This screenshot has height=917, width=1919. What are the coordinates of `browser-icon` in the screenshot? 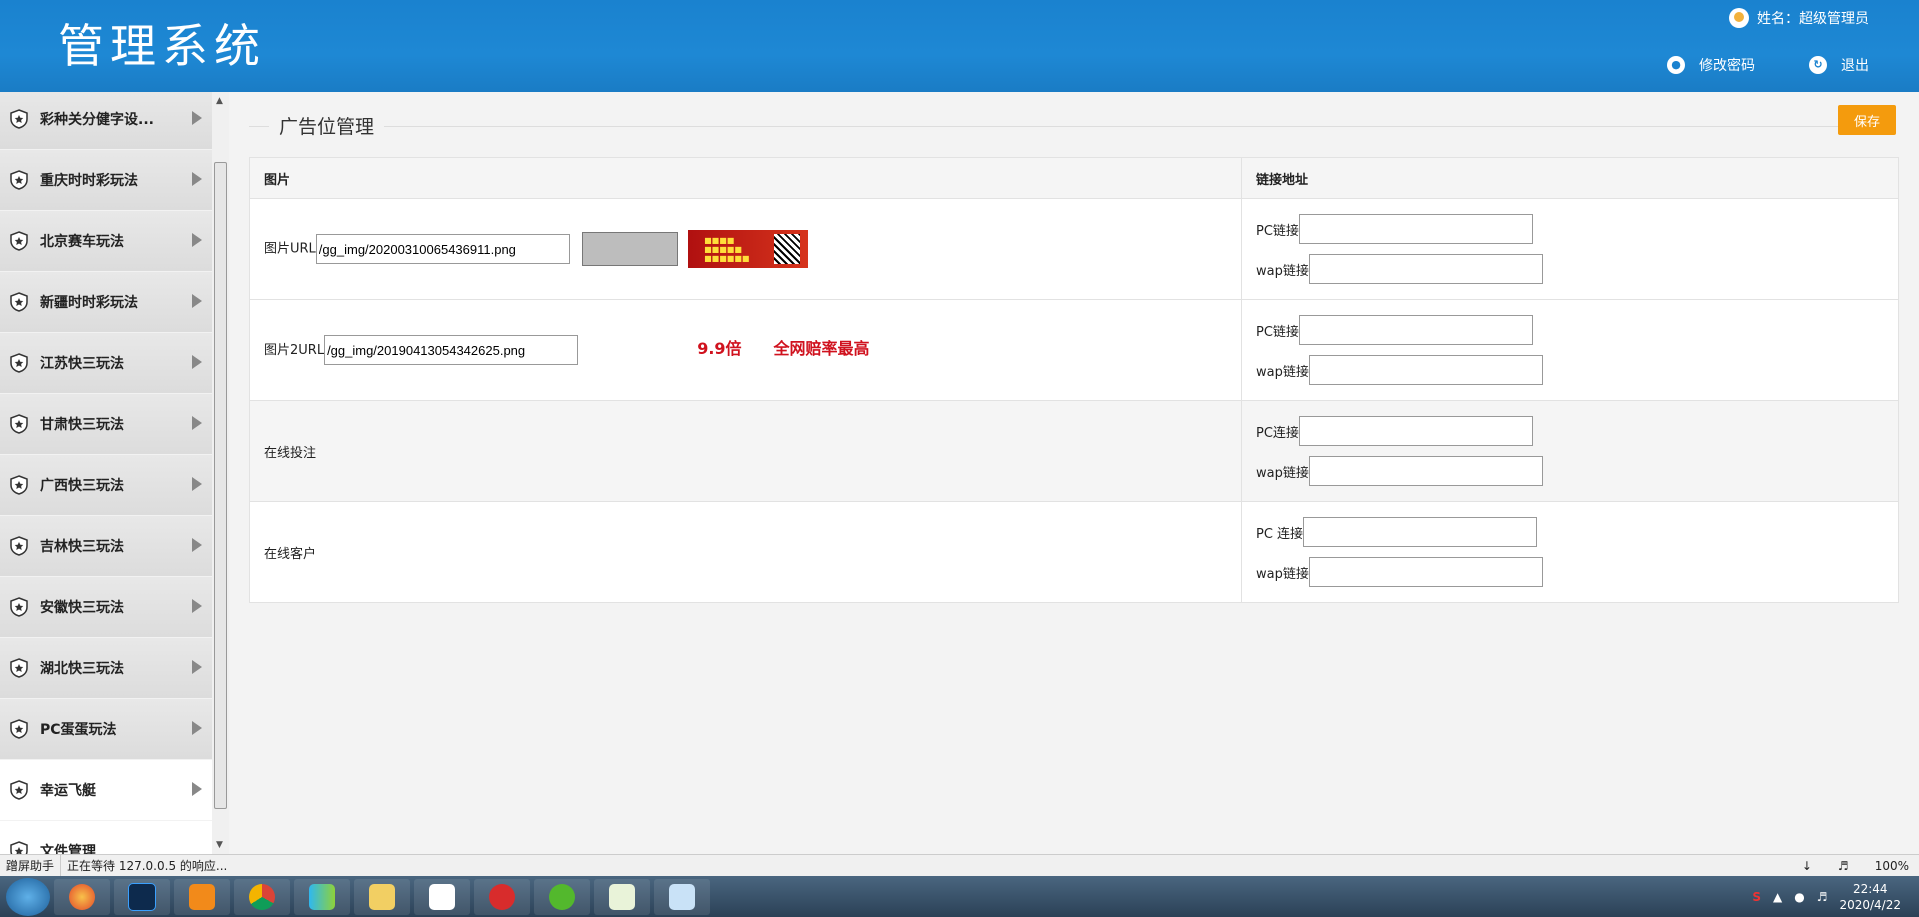 It's located at (82, 896).